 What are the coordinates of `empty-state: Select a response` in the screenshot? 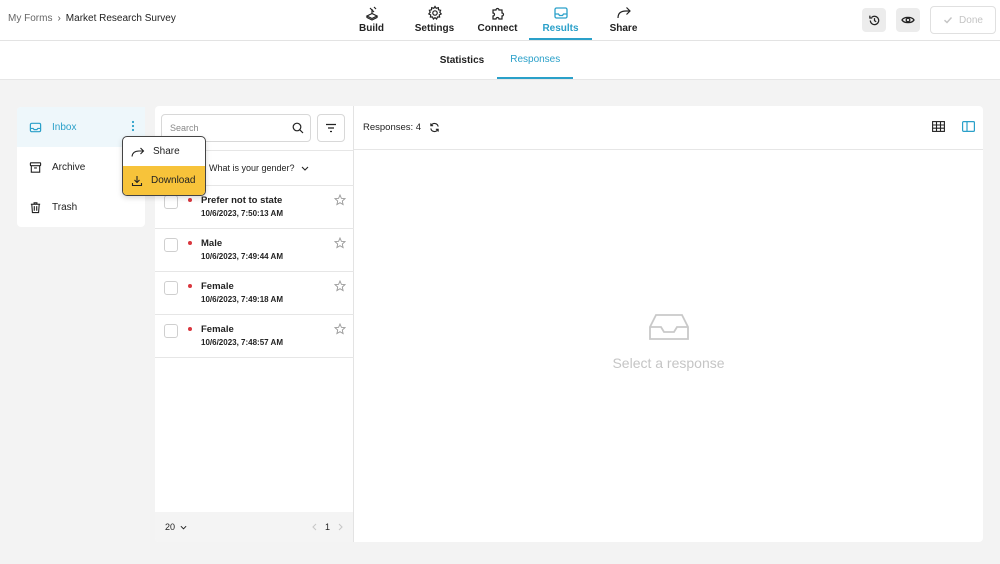 It's located at (668, 341).